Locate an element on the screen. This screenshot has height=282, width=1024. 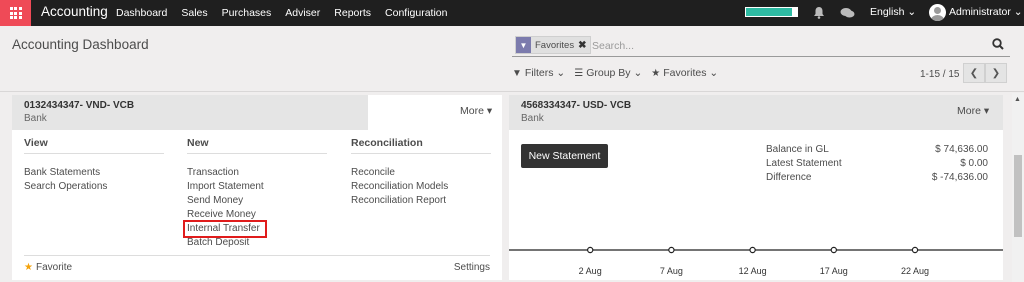
search-icon is located at coordinates (998, 44).